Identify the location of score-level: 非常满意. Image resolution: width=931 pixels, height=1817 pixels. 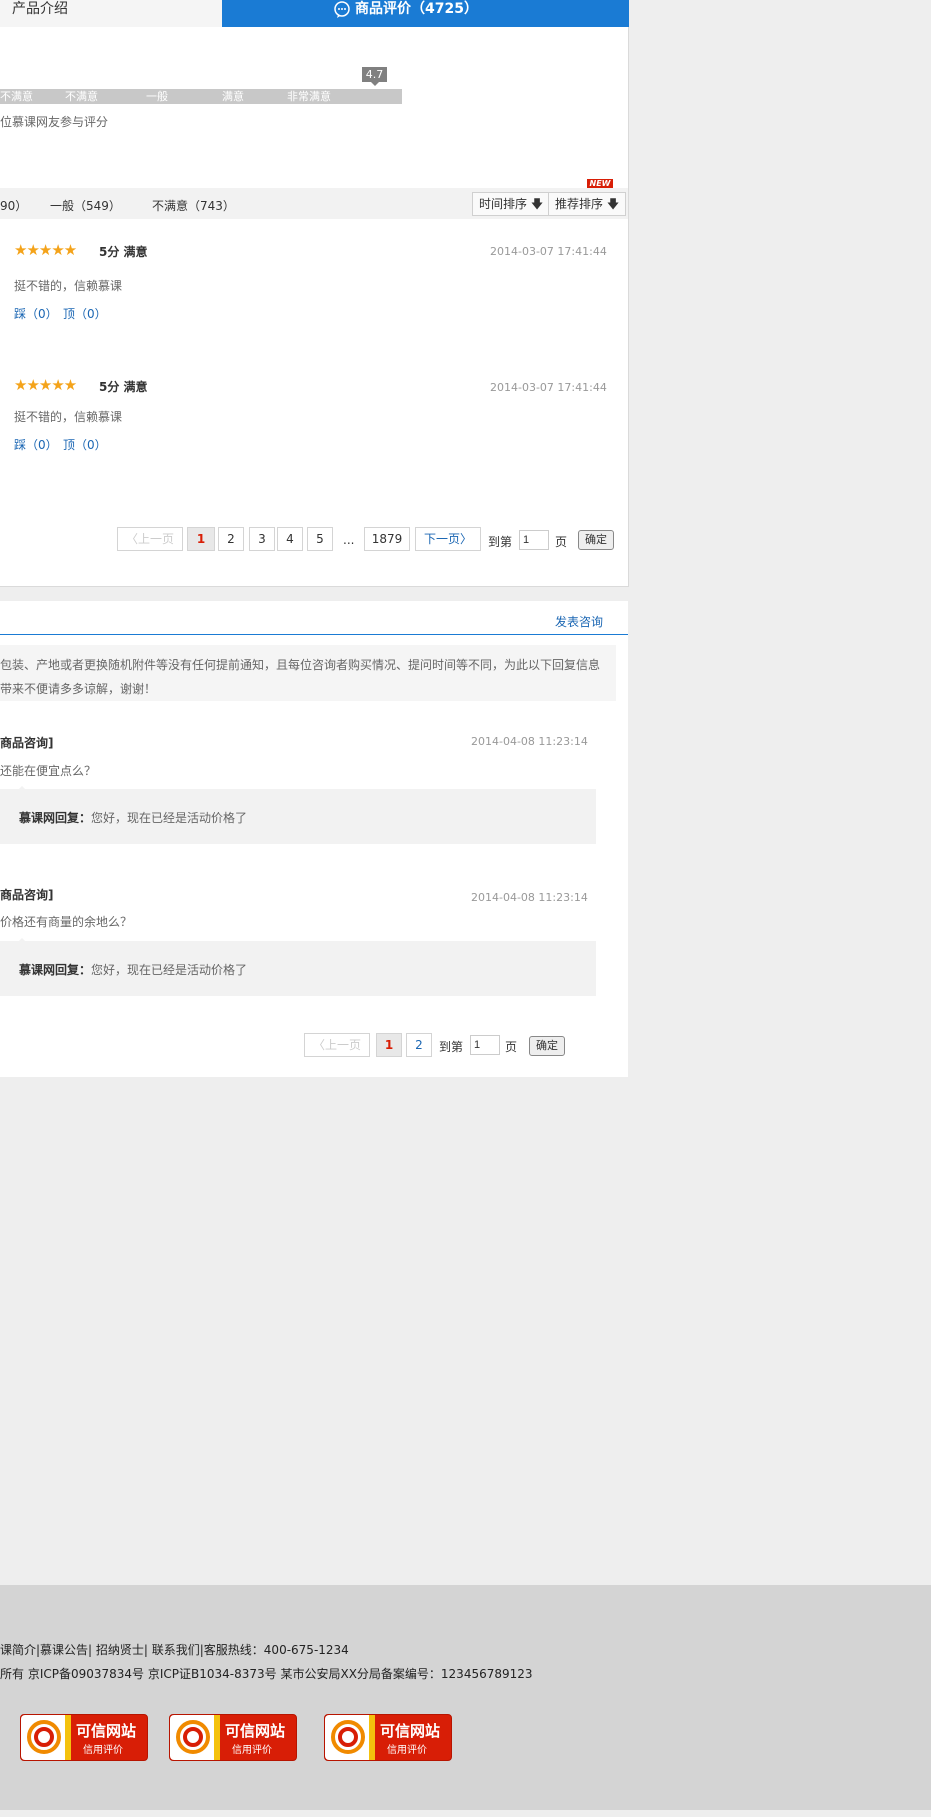
(309, 96).